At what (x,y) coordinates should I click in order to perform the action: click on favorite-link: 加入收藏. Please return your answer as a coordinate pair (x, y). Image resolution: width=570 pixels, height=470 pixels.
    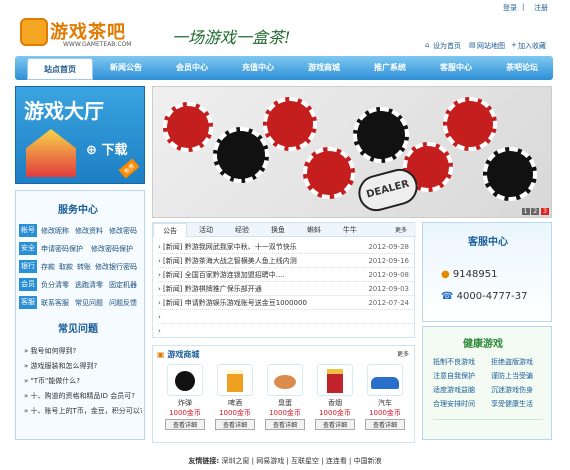
    Looking at the image, I should click on (532, 46).